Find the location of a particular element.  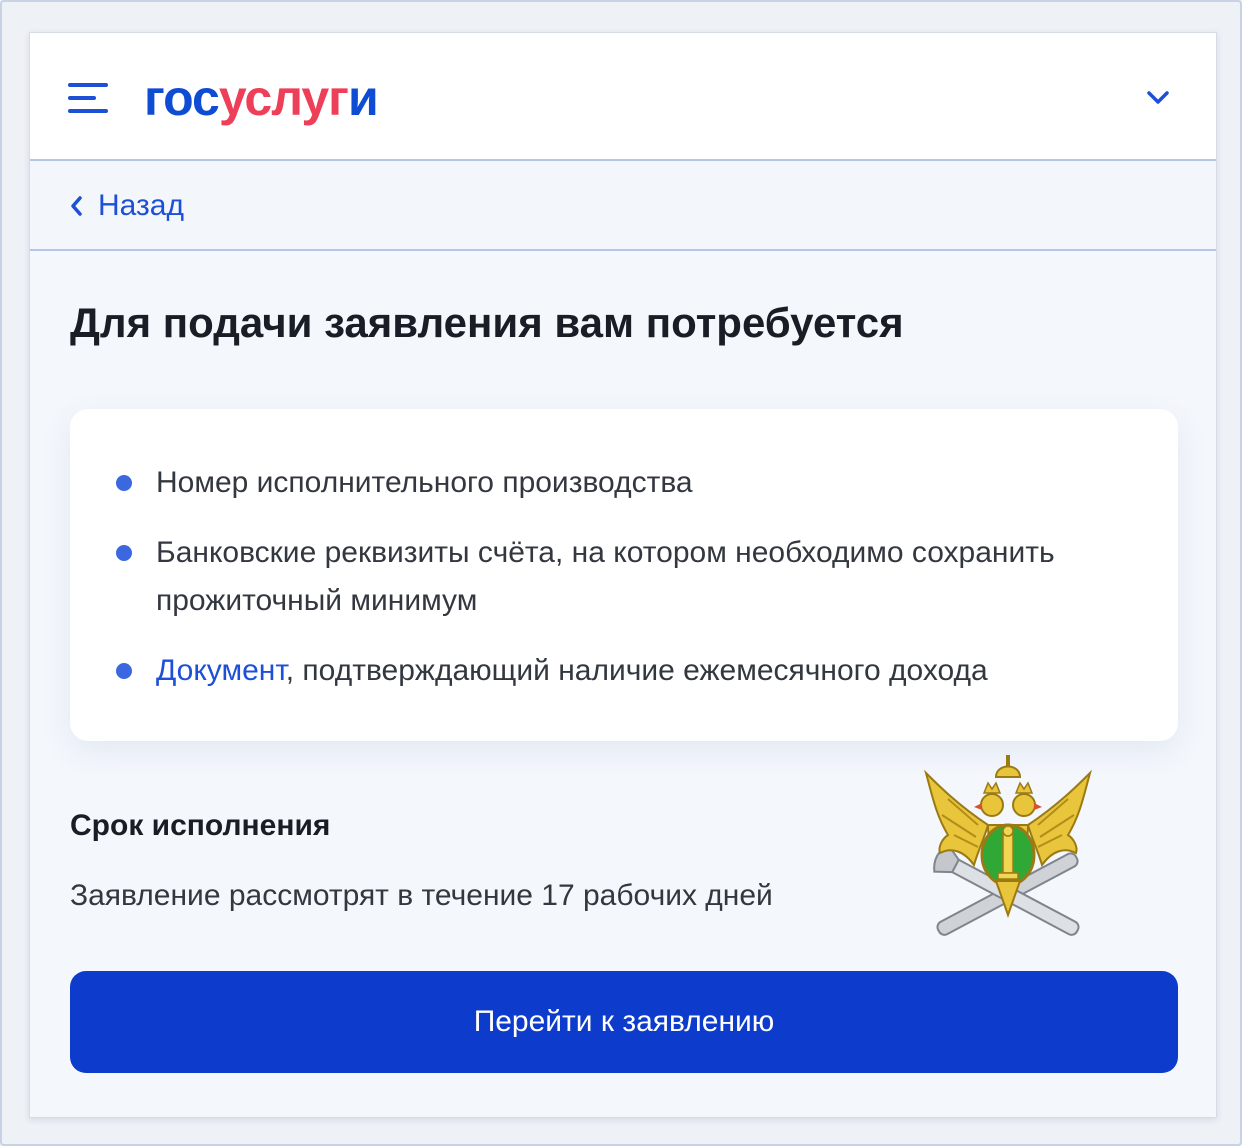

go-to-application-button: Перейти к заявлению is located at coordinates (624, 1022).